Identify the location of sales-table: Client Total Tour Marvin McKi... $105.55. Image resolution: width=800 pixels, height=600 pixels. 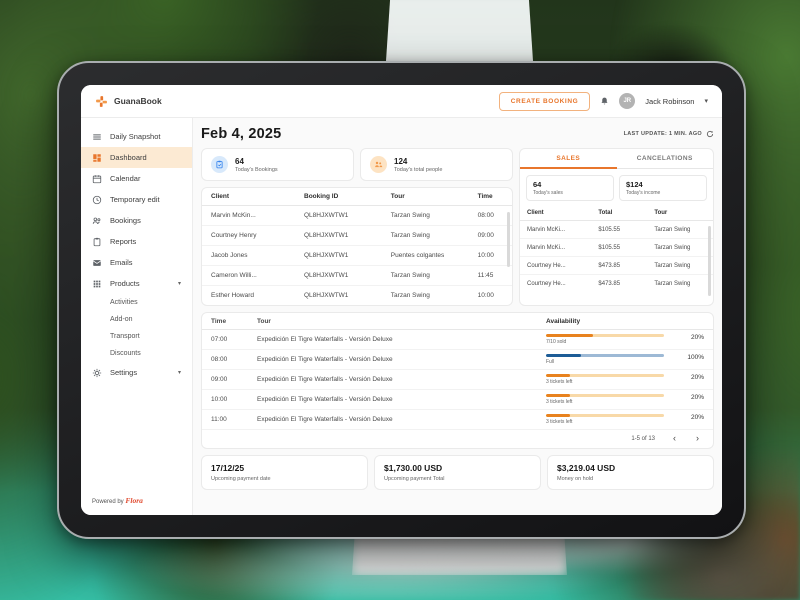
(616, 249).